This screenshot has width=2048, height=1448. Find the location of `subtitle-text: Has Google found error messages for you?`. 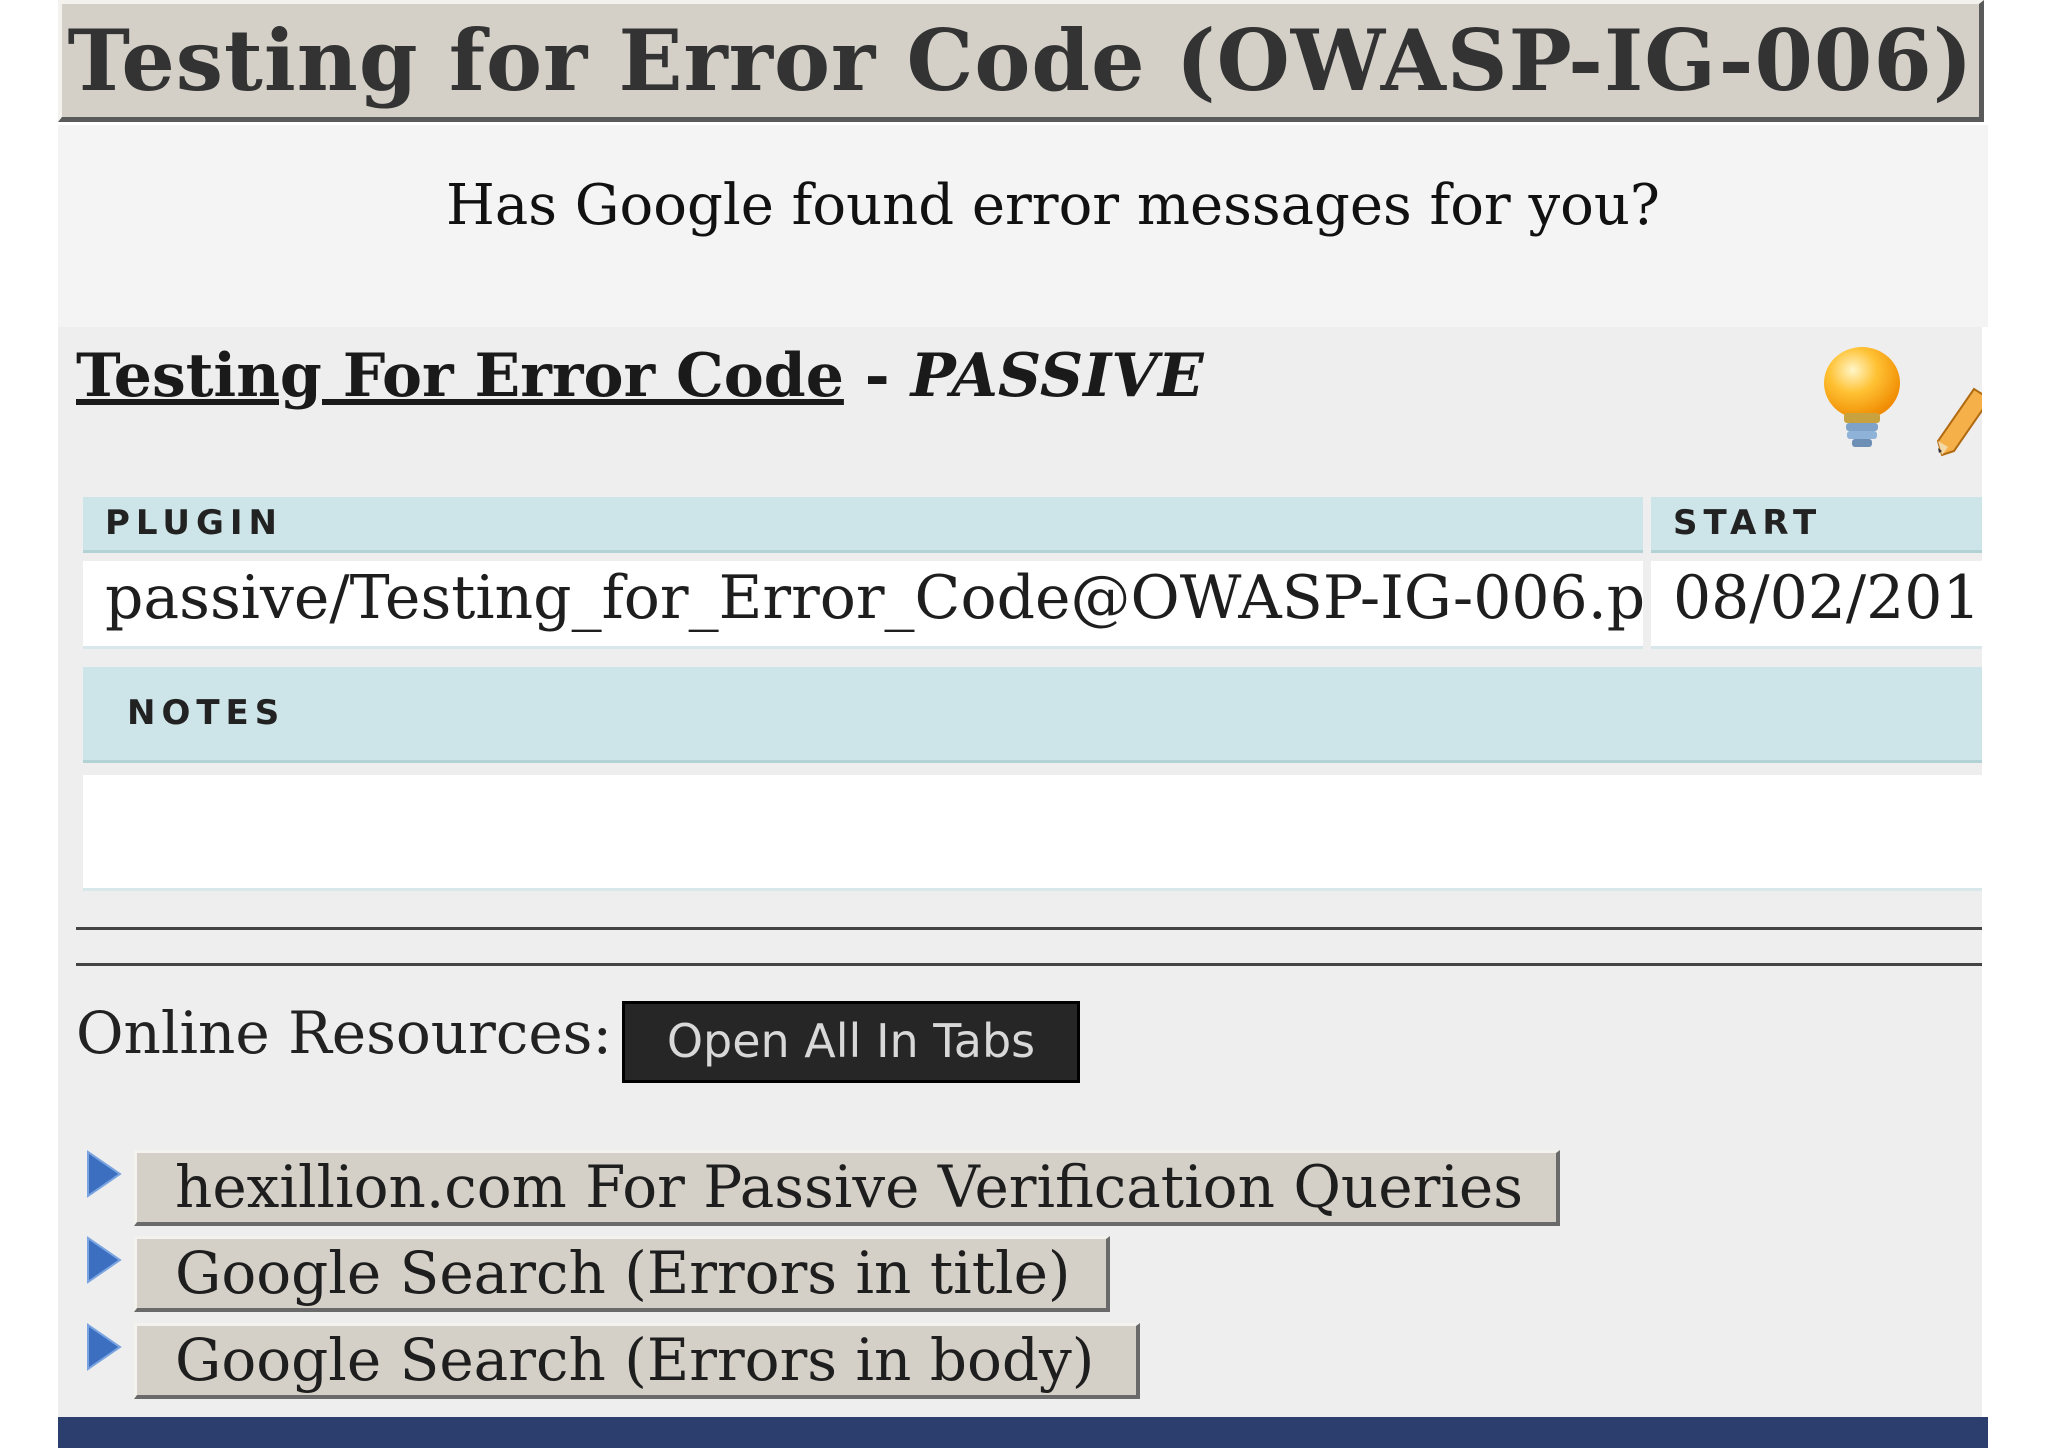

subtitle-text: Has Google found error messages for you? is located at coordinates (1053, 205).